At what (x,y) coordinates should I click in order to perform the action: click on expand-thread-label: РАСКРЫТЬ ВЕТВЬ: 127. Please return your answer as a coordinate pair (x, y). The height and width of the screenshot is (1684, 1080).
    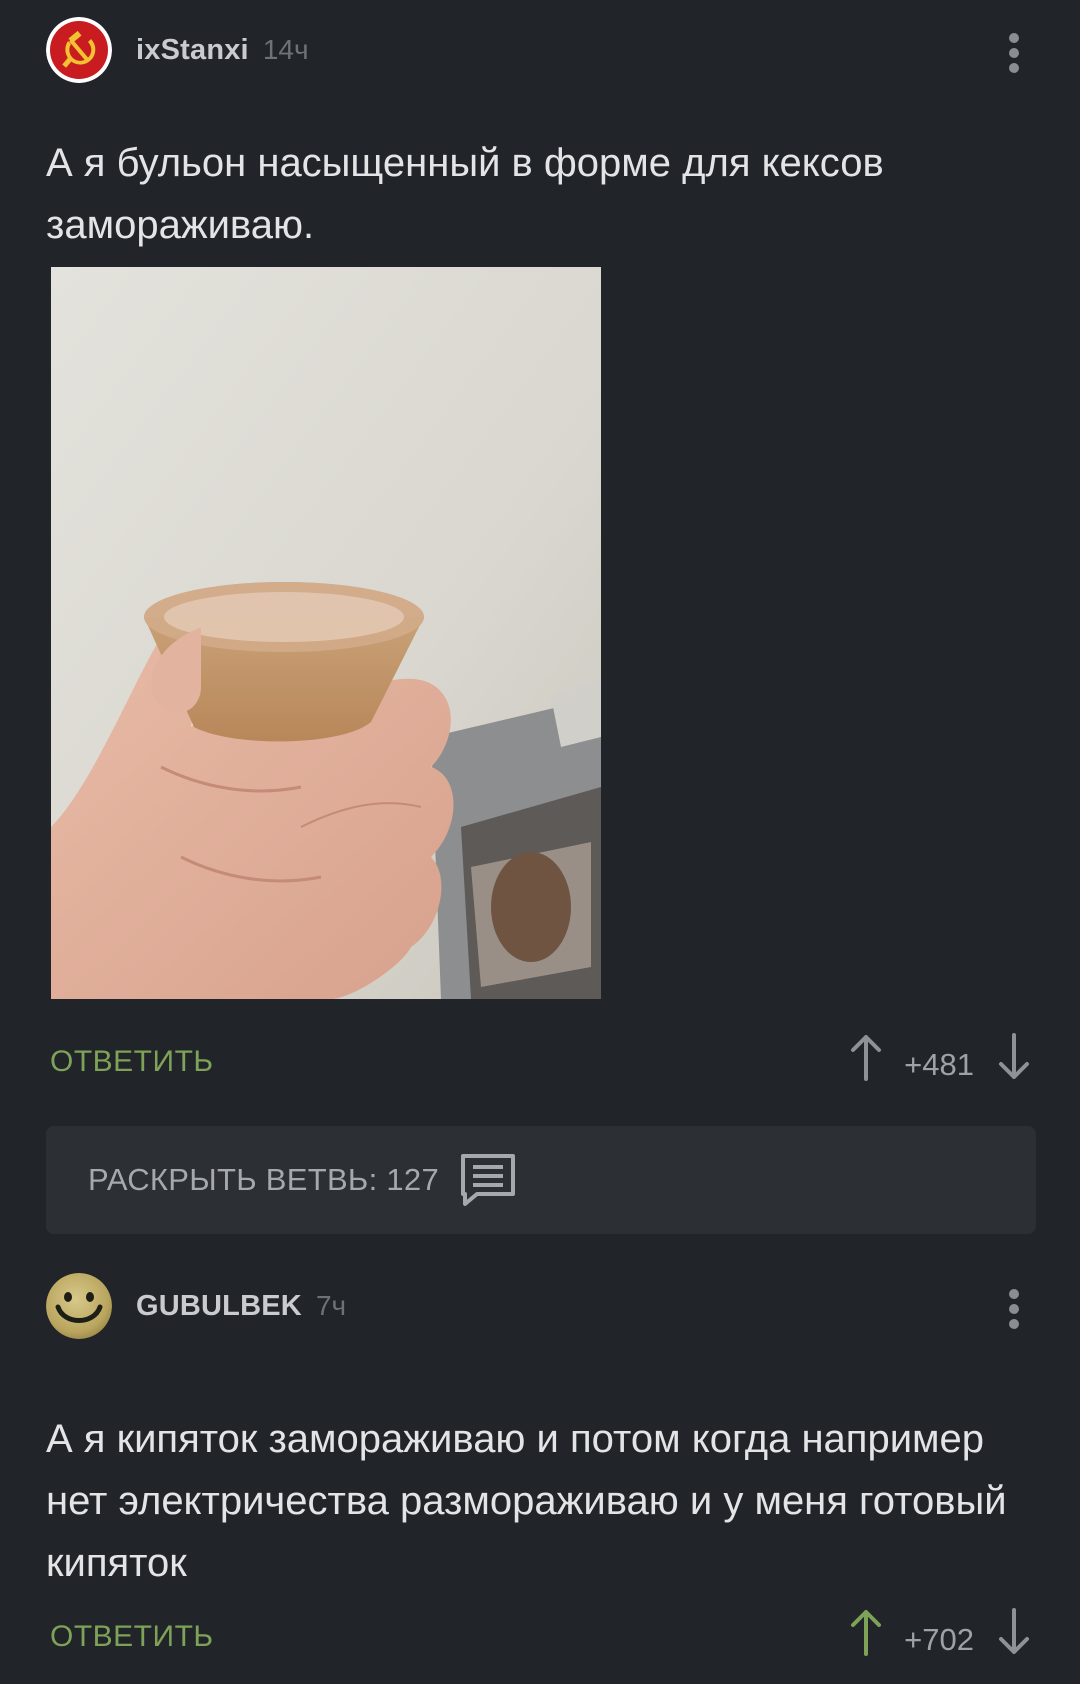
    Looking at the image, I should click on (264, 1179).